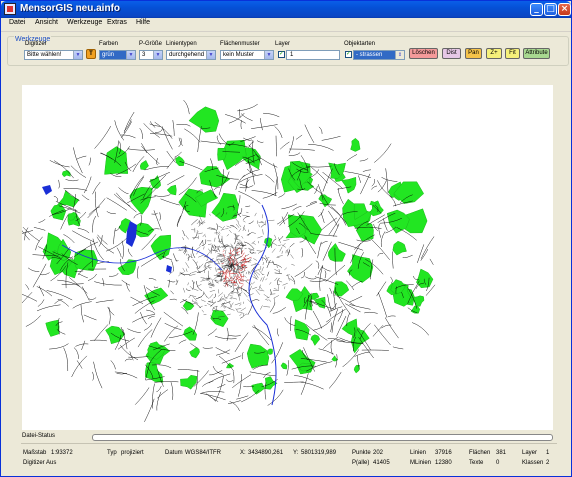  Describe the element at coordinates (451, 53) in the screenshot. I see `dist-button: Dist` at that location.